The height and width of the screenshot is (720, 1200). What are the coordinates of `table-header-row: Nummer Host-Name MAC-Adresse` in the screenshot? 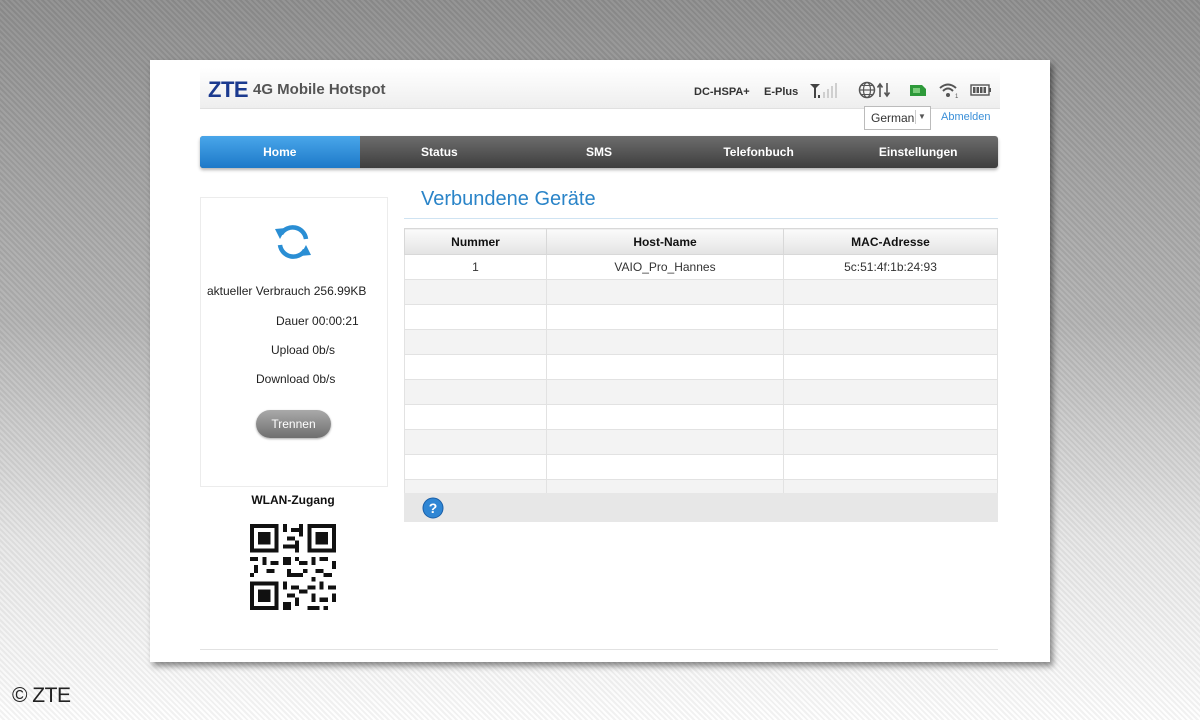 It's located at (701, 241).